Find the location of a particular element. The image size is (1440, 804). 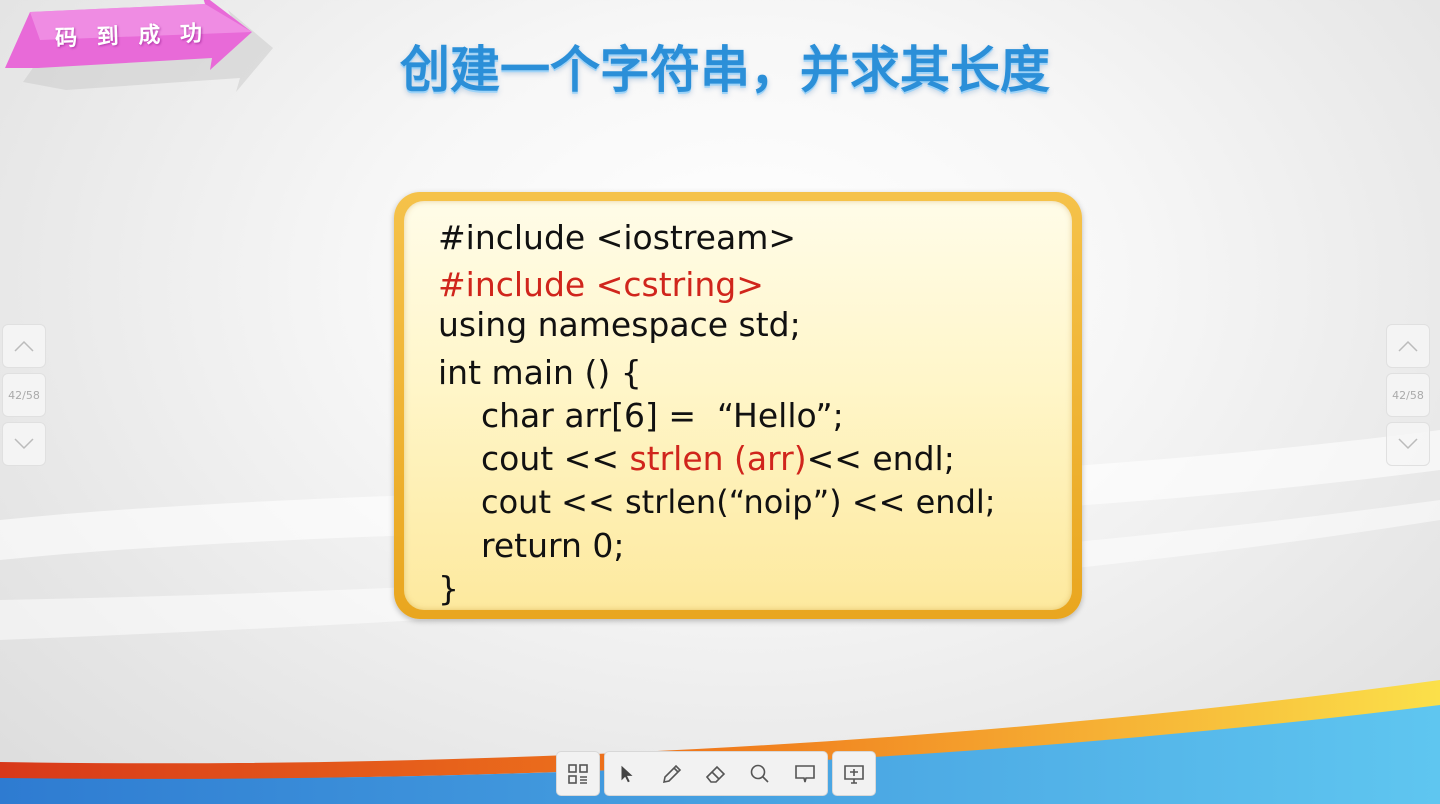

pointer-button is located at coordinates (627, 773).